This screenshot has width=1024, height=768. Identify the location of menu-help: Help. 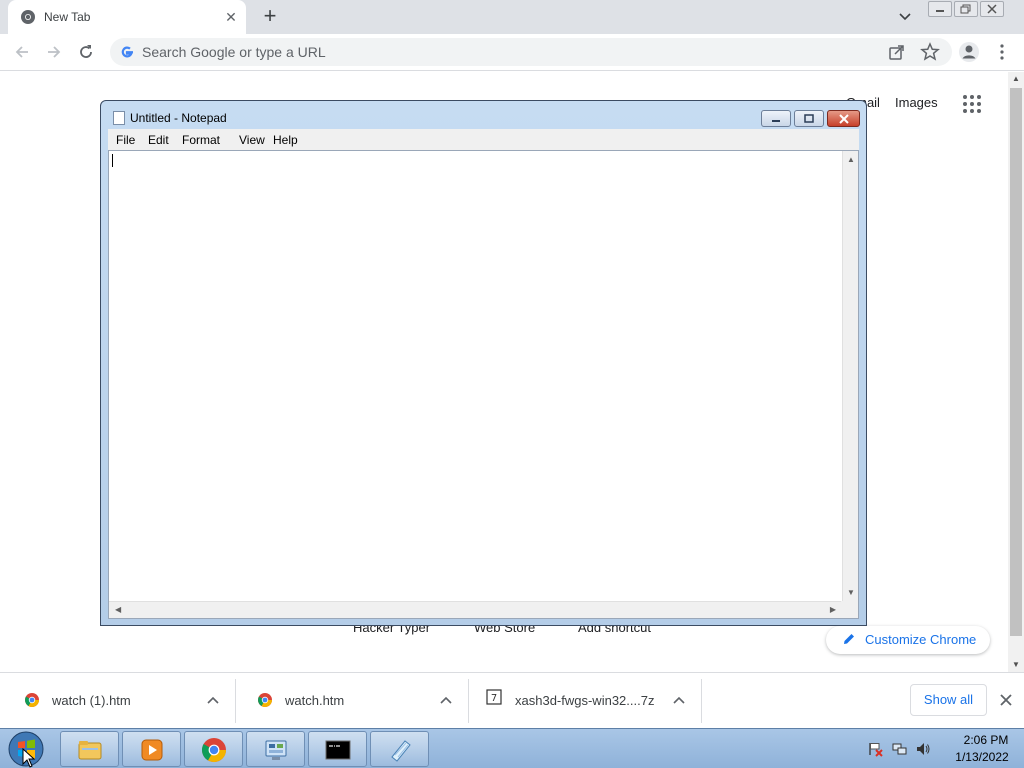
(285, 140).